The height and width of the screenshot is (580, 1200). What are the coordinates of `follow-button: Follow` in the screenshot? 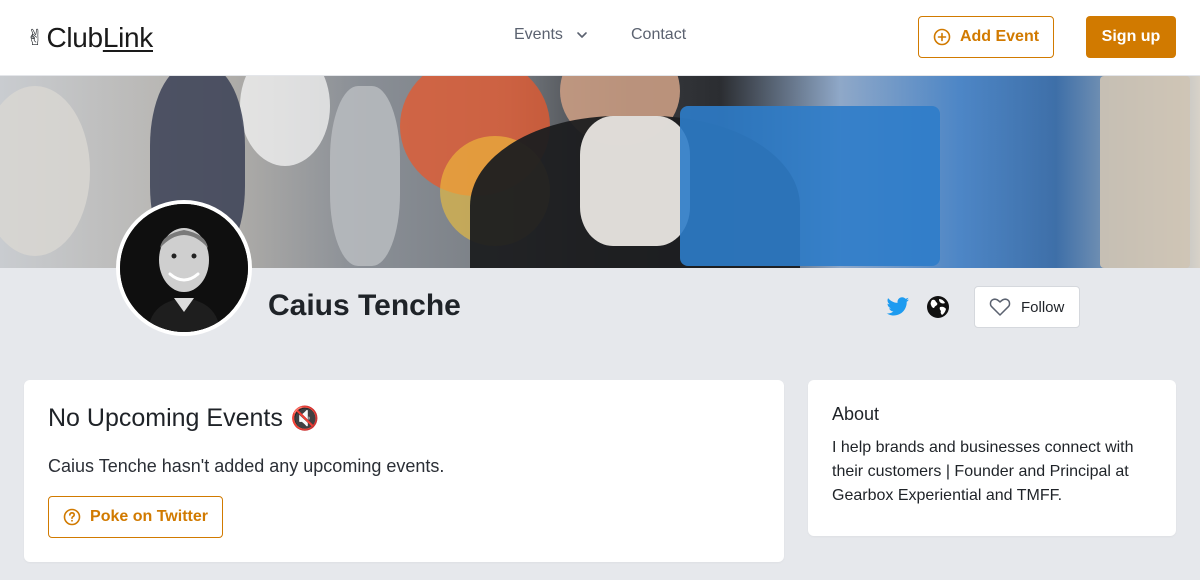 It's located at (1027, 307).